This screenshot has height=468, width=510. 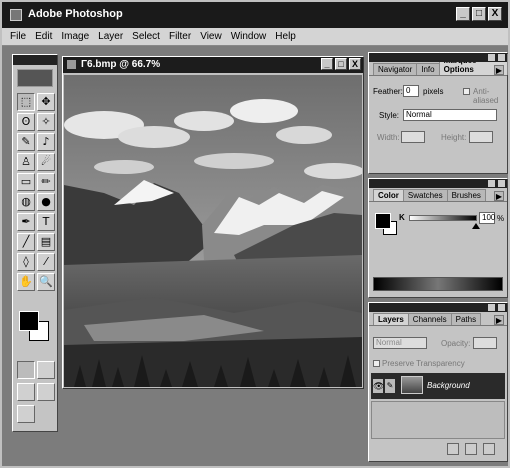 I want to click on k-unit-label: %, so click(x=501, y=218).